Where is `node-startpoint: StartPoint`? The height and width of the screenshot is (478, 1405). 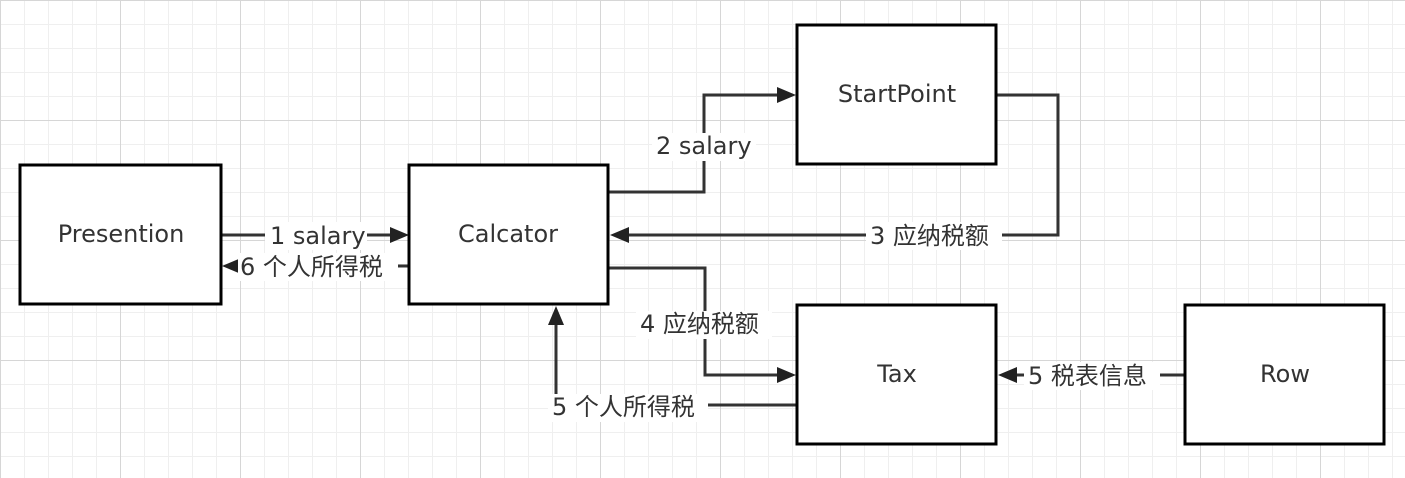 node-startpoint: StartPoint is located at coordinates (896, 94).